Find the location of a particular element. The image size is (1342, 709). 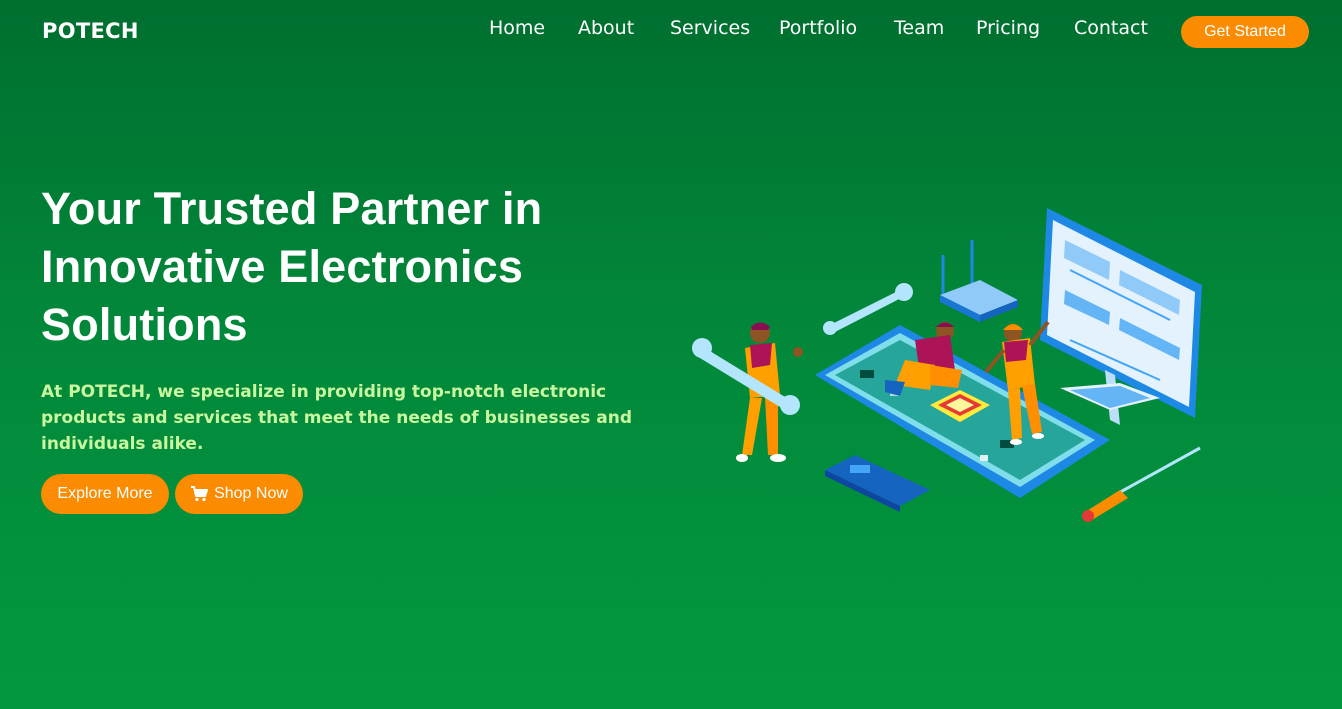

shop-now-button: Shop Now is located at coordinates (239, 494).